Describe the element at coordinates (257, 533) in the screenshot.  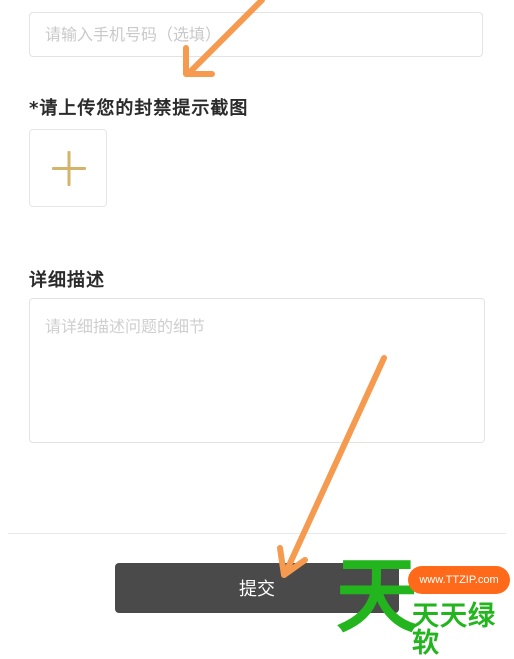
I see `footer-divider` at that location.